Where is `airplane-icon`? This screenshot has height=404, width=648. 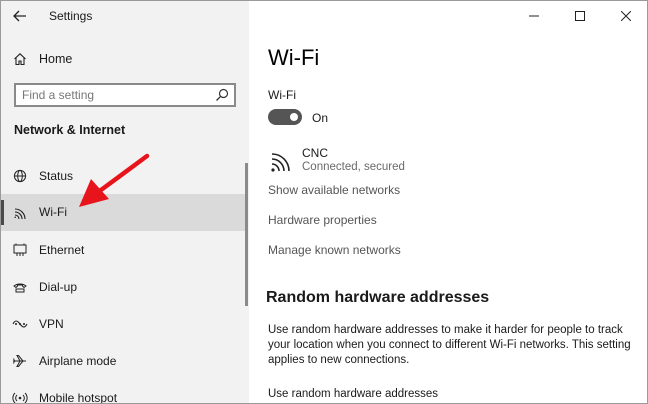 airplane-icon is located at coordinates (19, 361).